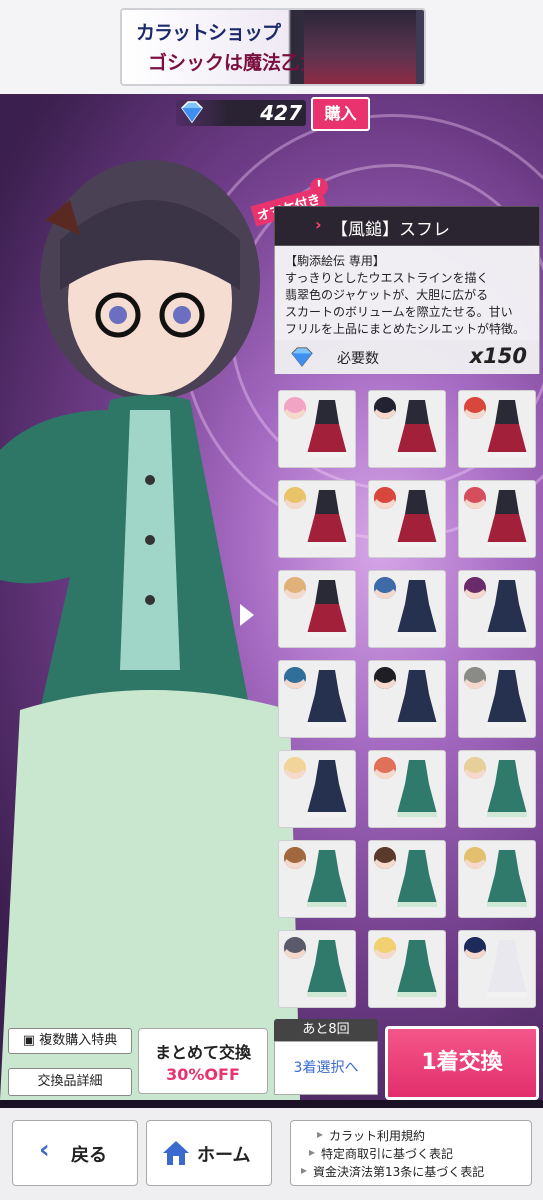  What do you see at coordinates (224, 1155) in the screenshot?
I see `home-label: ホーム` at bounding box center [224, 1155].